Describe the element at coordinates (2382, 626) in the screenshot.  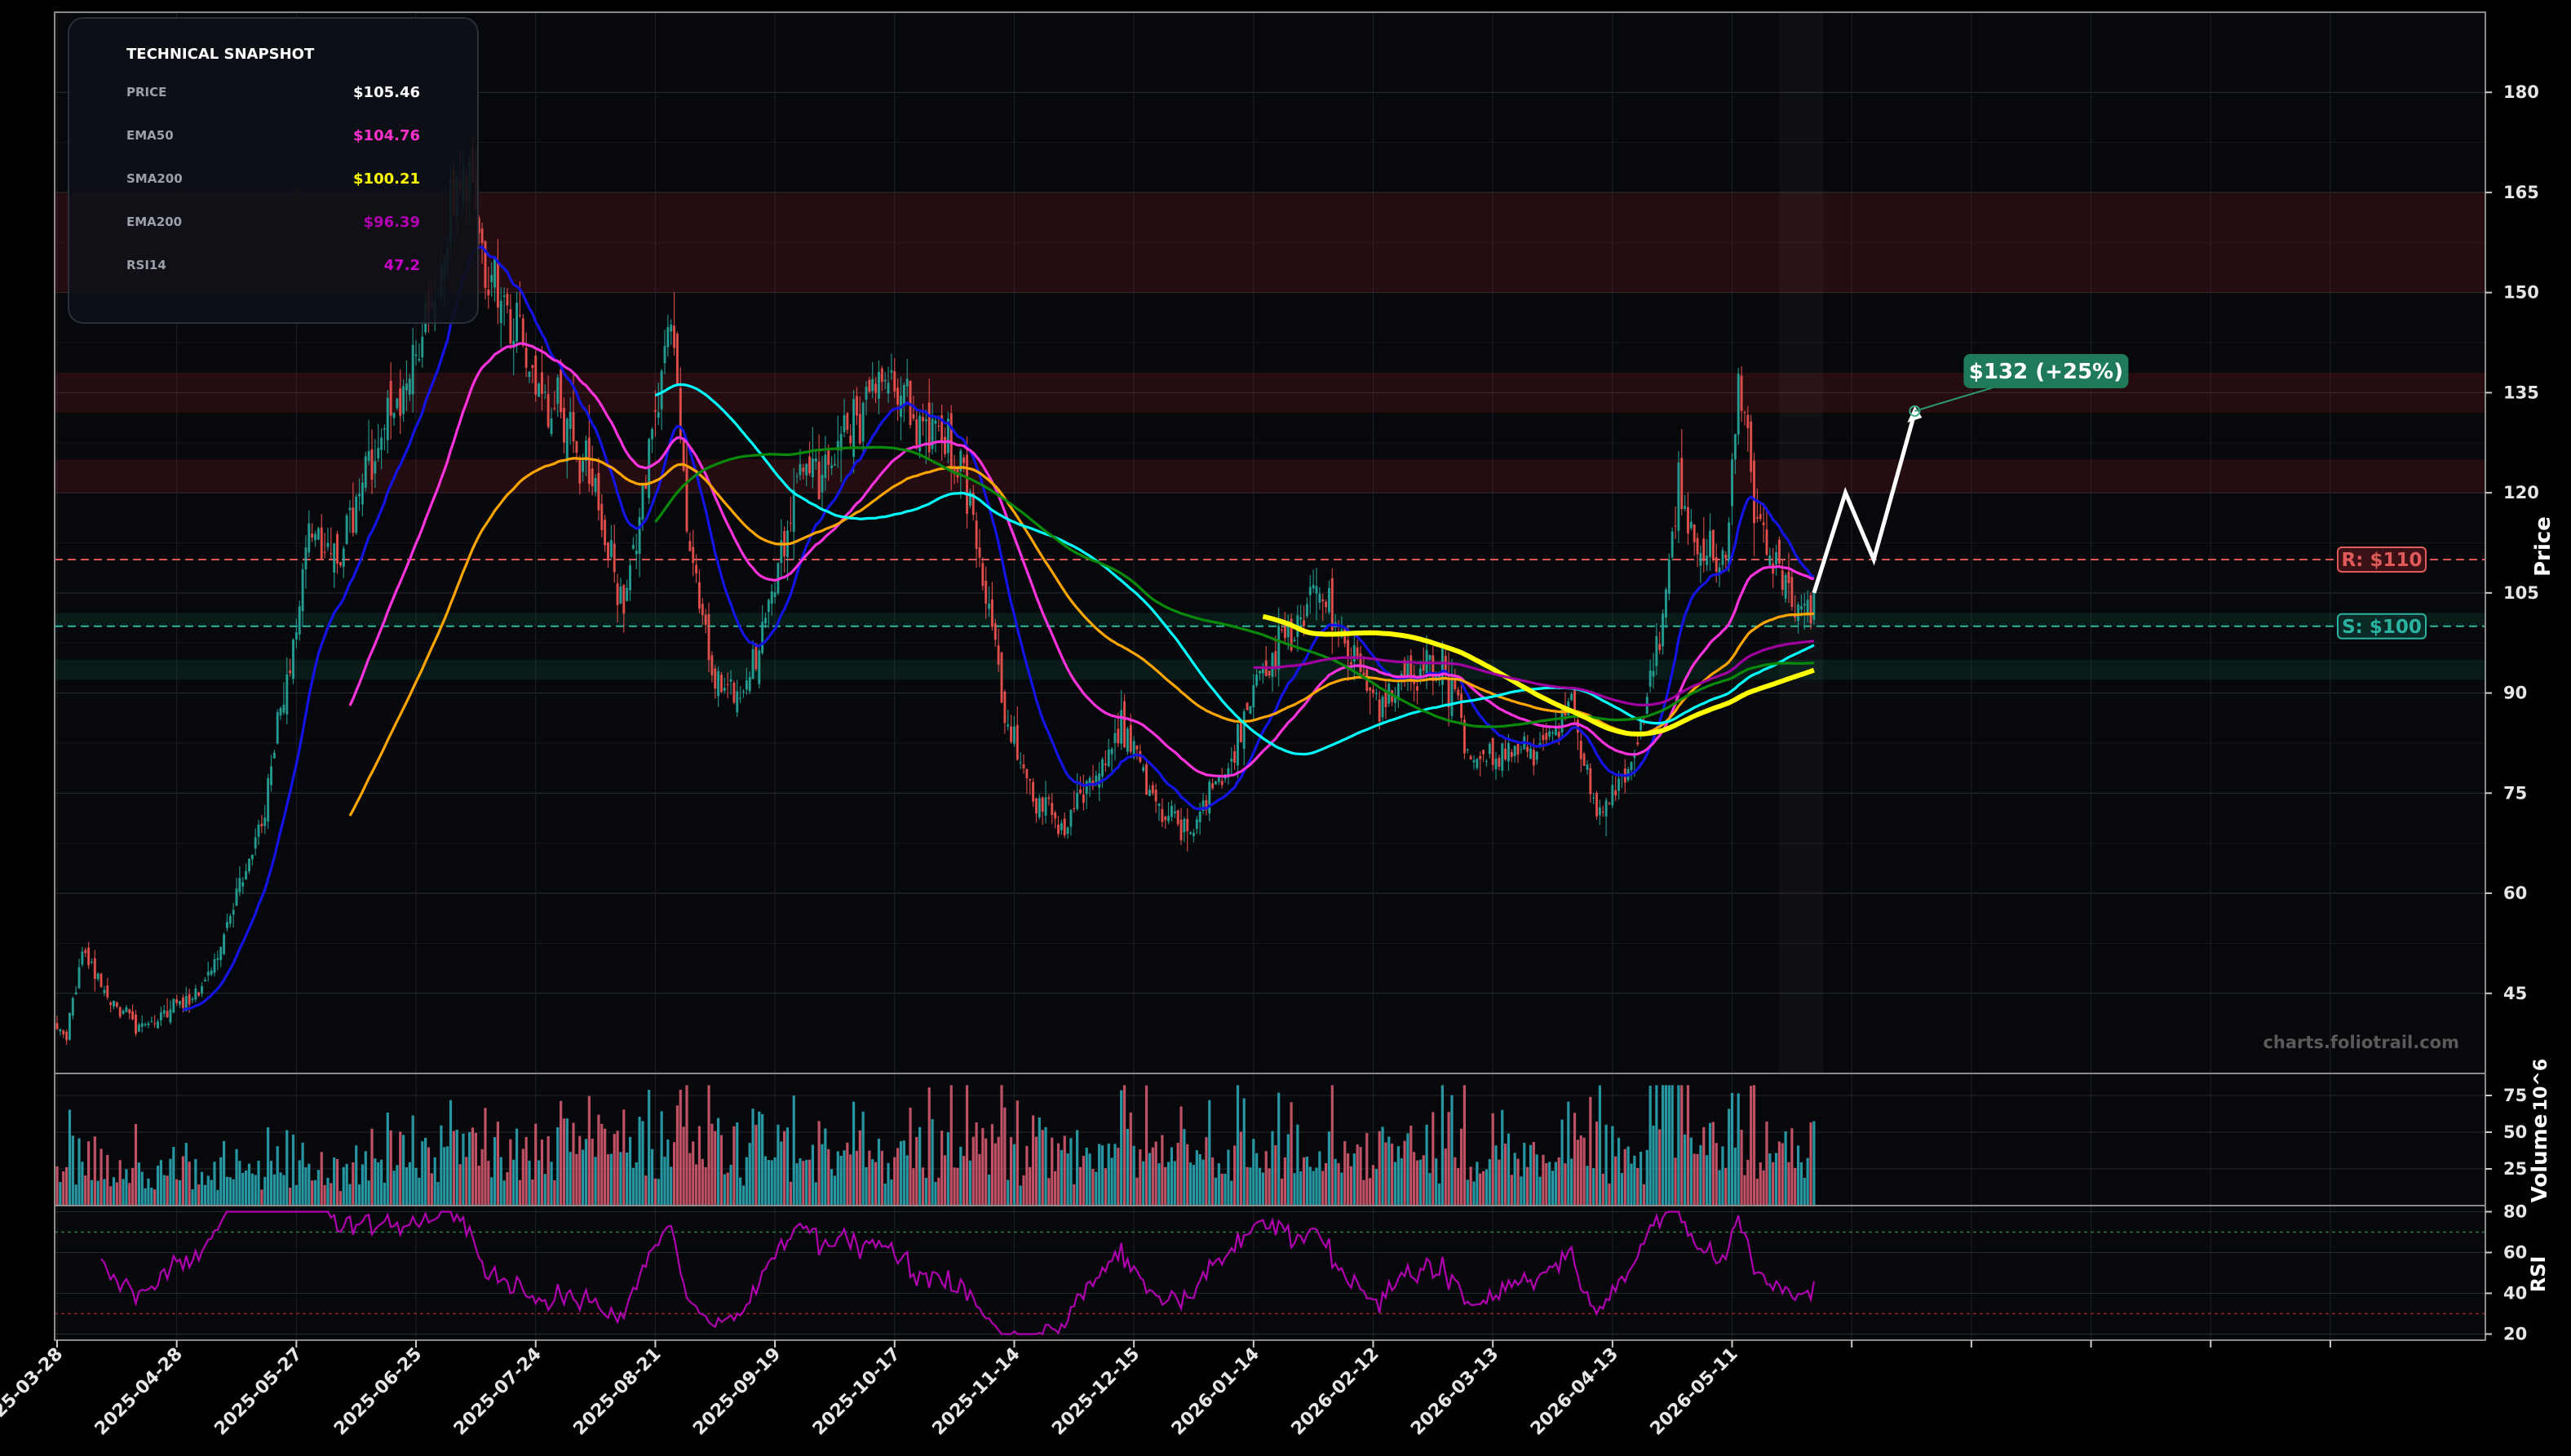
I see `support-tag: S: $100` at that location.